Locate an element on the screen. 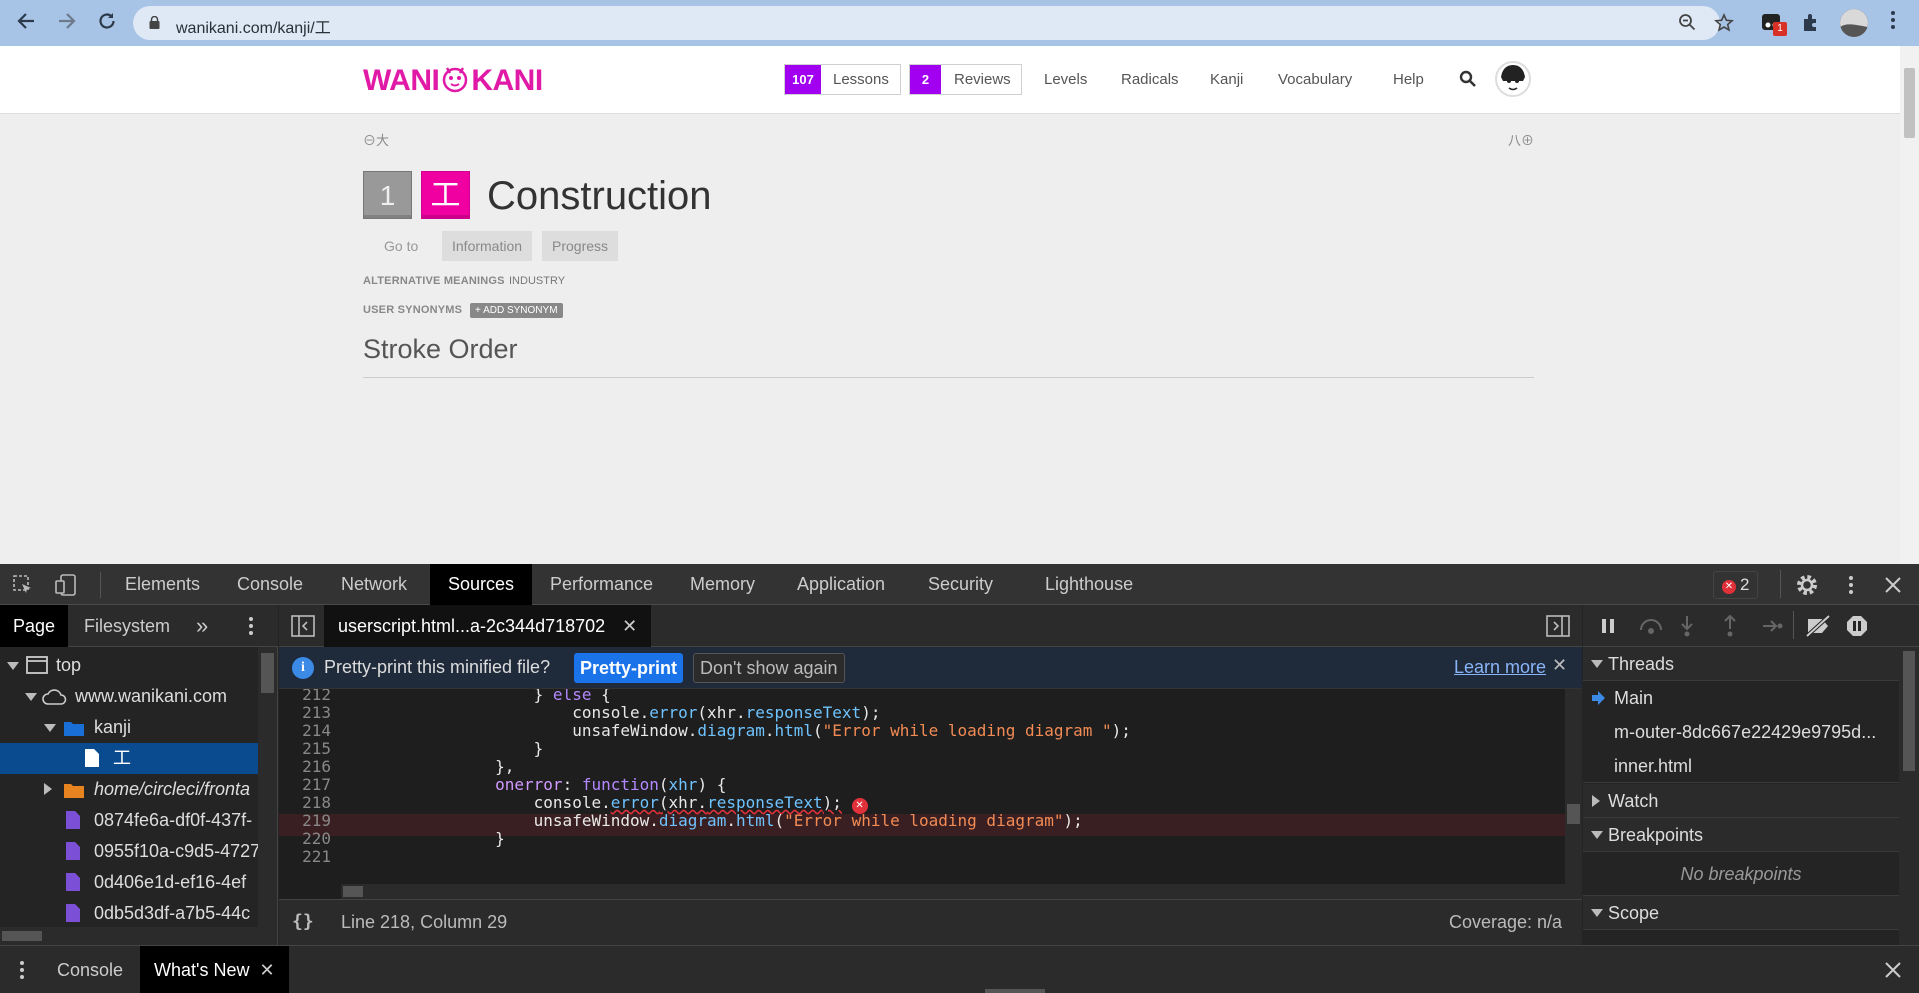 The height and width of the screenshot is (993, 1919). page-scrollbar-thumb is located at coordinates (1909, 103).